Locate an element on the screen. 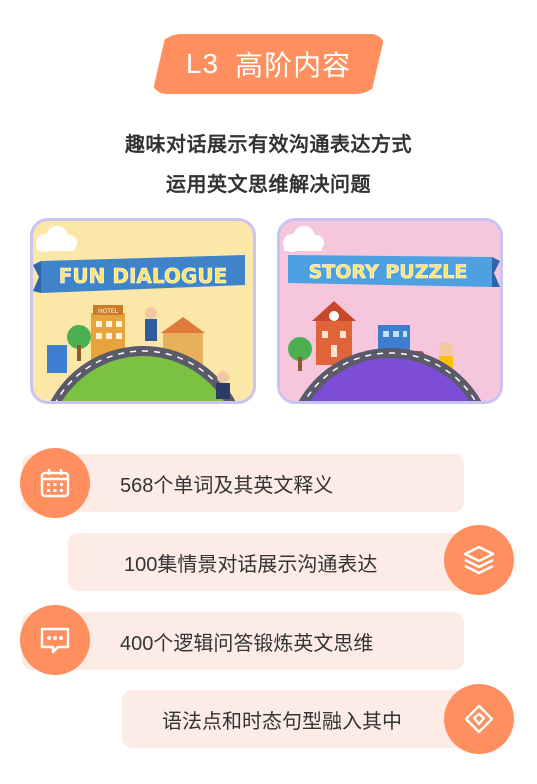 This screenshot has height=784, width=537. chat-bubble-icon is located at coordinates (55, 640).